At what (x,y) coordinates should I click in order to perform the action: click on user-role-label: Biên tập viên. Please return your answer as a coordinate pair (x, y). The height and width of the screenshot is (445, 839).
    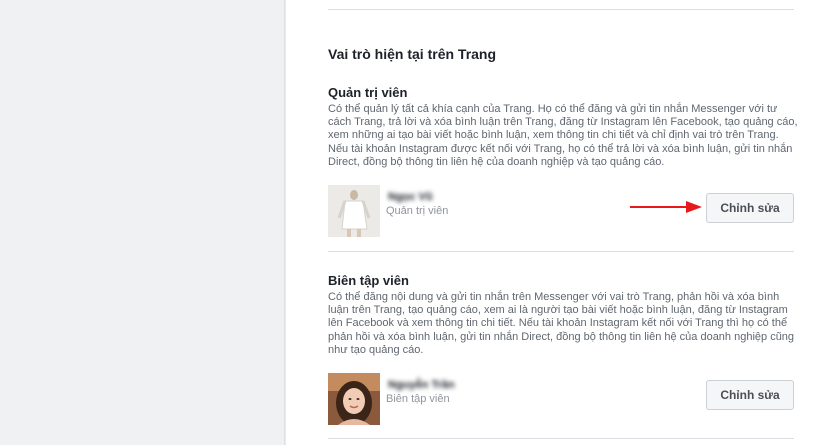
    Looking at the image, I should click on (418, 399).